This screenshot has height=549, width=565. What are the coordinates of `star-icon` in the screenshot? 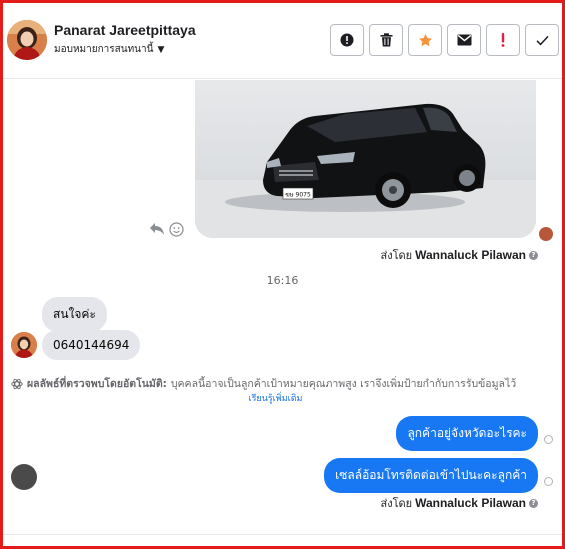 It's located at (425, 39).